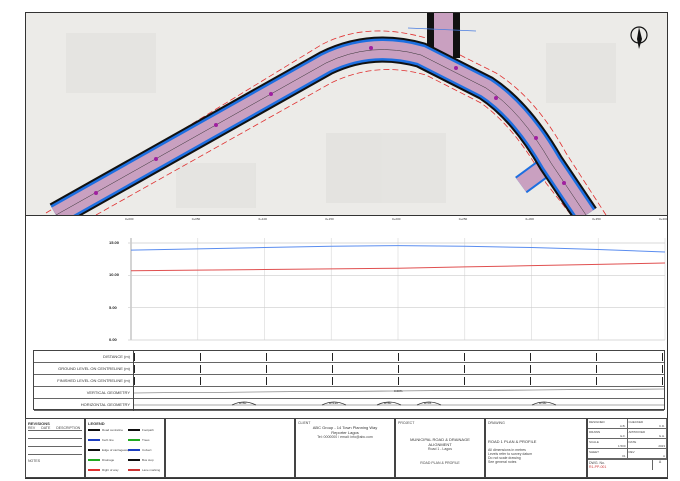 This screenshot has height=481, width=680. What do you see at coordinates (663, 219) in the screenshot?
I see `profile-chainage-label: 0+400` at bounding box center [663, 219].